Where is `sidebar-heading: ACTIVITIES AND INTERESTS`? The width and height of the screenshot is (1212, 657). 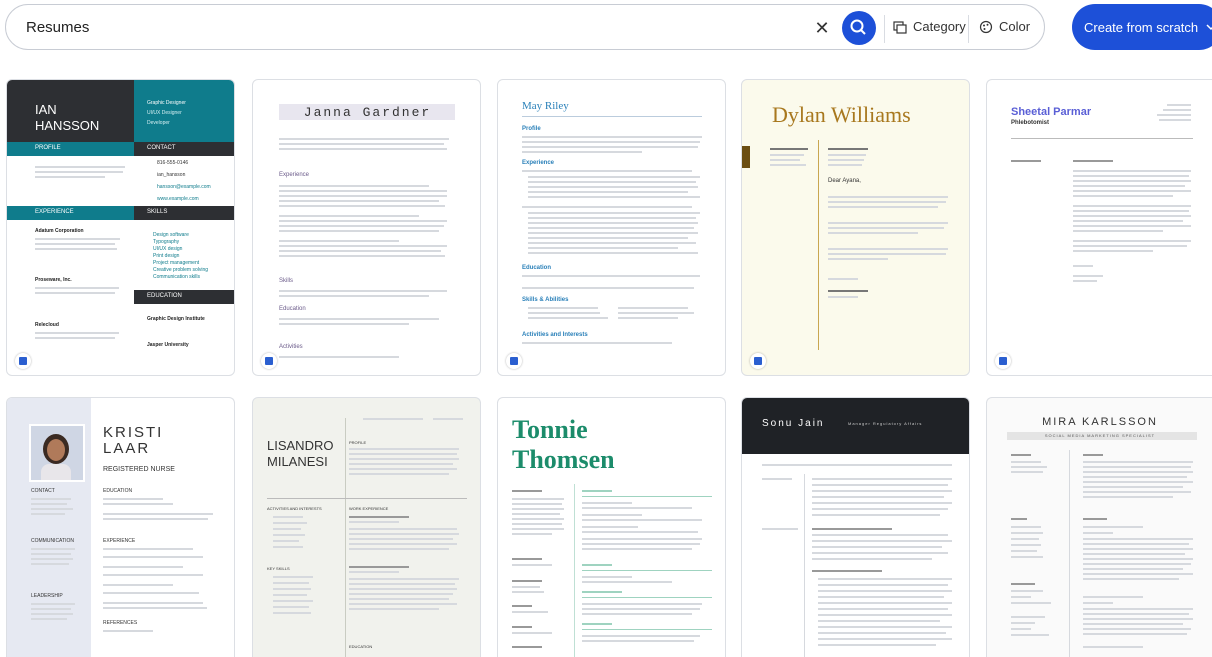
sidebar-heading: ACTIVITIES AND INTERESTS is located at coordinates (294, 508).